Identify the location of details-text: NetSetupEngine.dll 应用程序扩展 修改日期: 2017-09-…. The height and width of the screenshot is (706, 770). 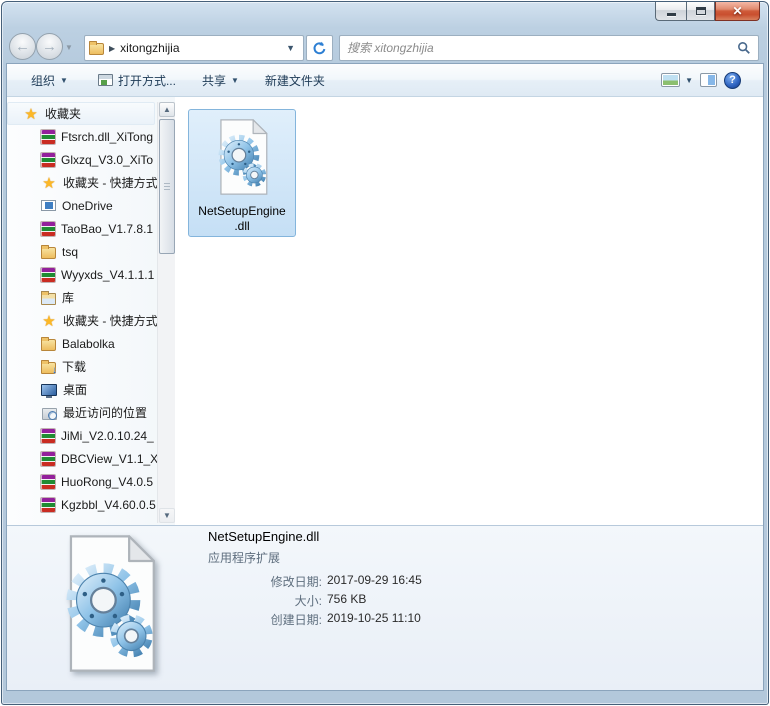
(315, 579).